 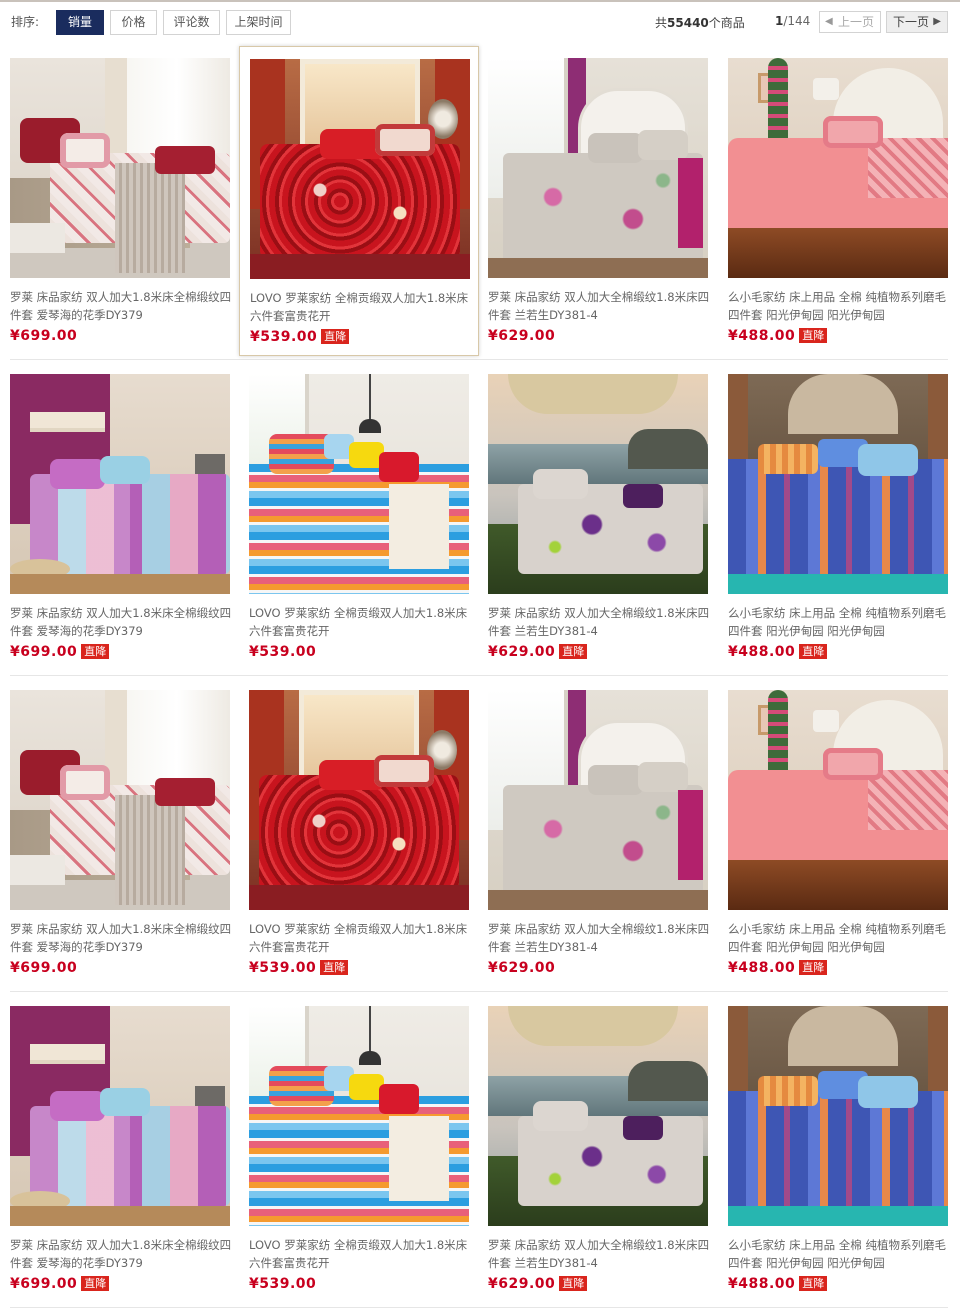 I want to click on prev-page-label: 上一页, so click(x=856, y=22).